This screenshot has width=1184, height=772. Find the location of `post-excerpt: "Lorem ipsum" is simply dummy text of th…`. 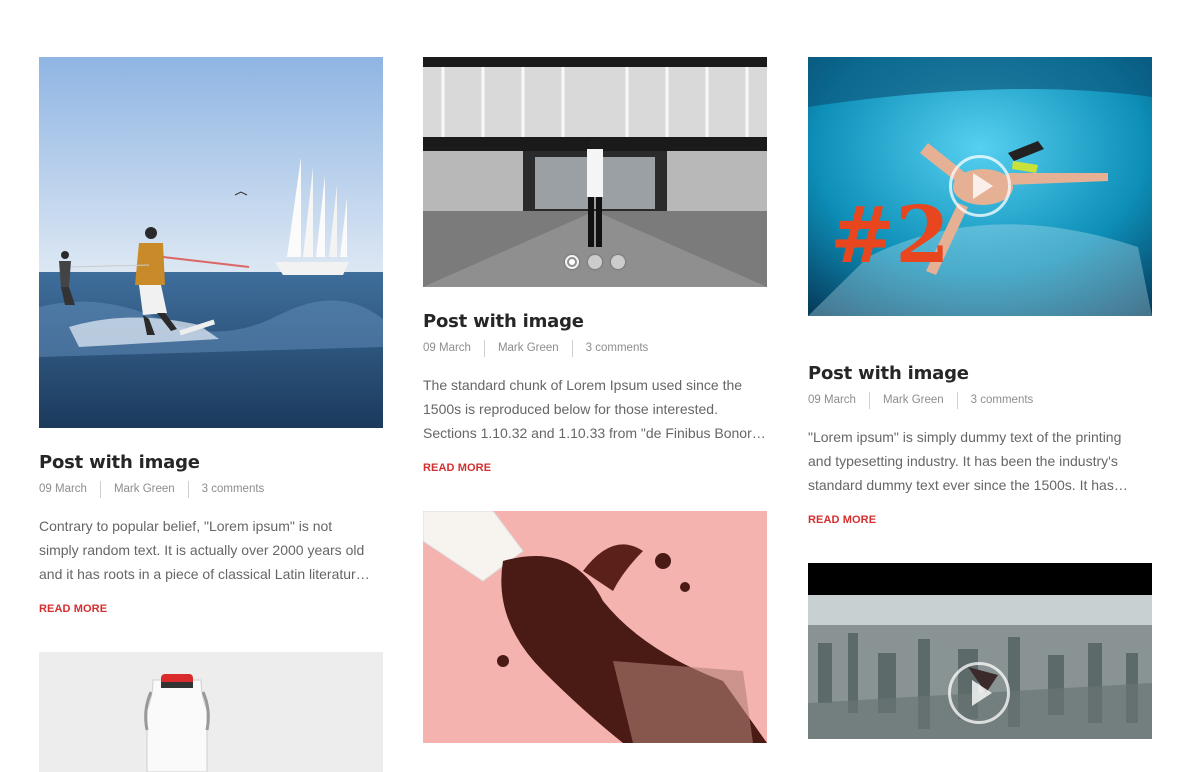

post-excerpt: "Lorem ipsum" is simply dummy text of th… is located at coordinates (980, 461).